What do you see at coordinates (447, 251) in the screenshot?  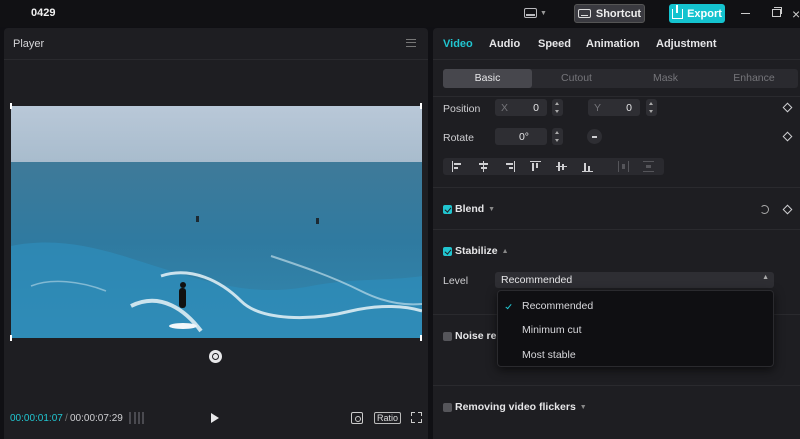 I see `stabilize-checkbox` at bounding box center [447, 251].